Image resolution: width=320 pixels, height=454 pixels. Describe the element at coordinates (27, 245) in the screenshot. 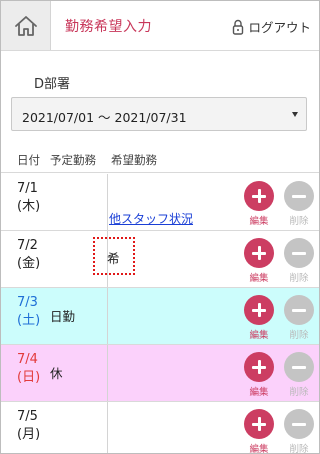

I see `date-day: 7/2` at that location.